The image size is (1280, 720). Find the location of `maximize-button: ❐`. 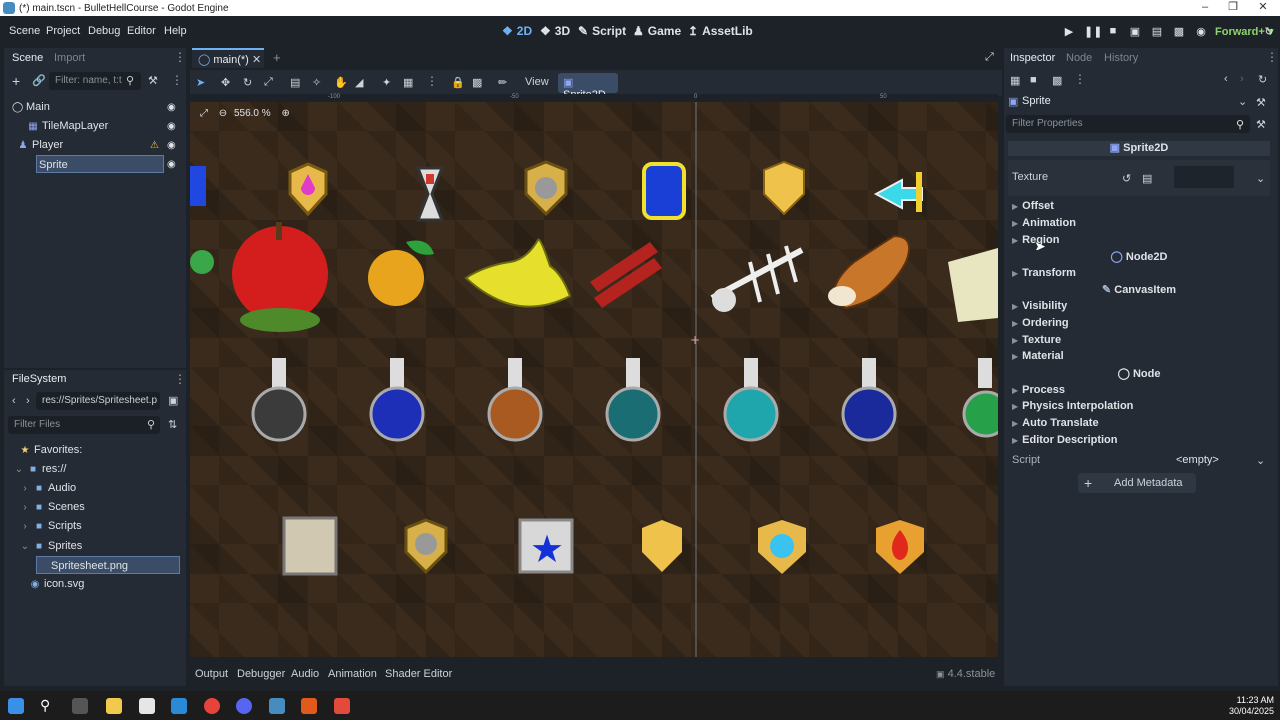

maximize-button: ❐ is located at coordinates (1233, 8).